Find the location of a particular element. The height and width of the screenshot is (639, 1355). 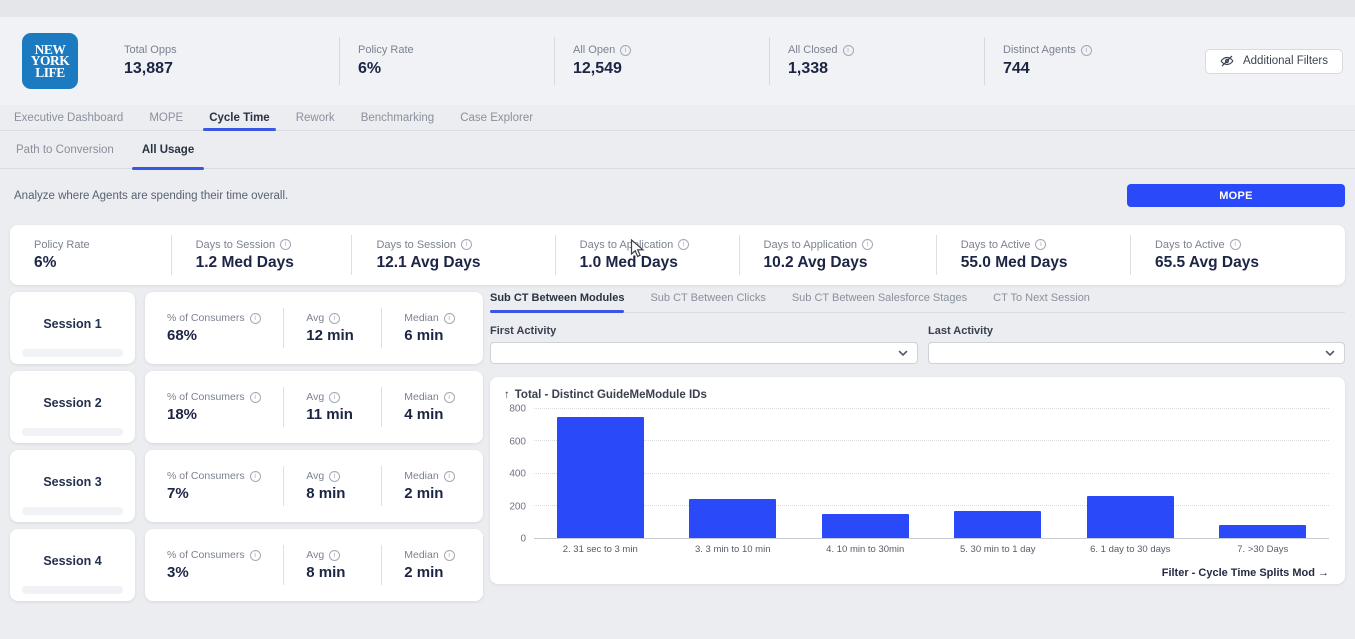

first-activity-select is located at coordinates (704, 353).